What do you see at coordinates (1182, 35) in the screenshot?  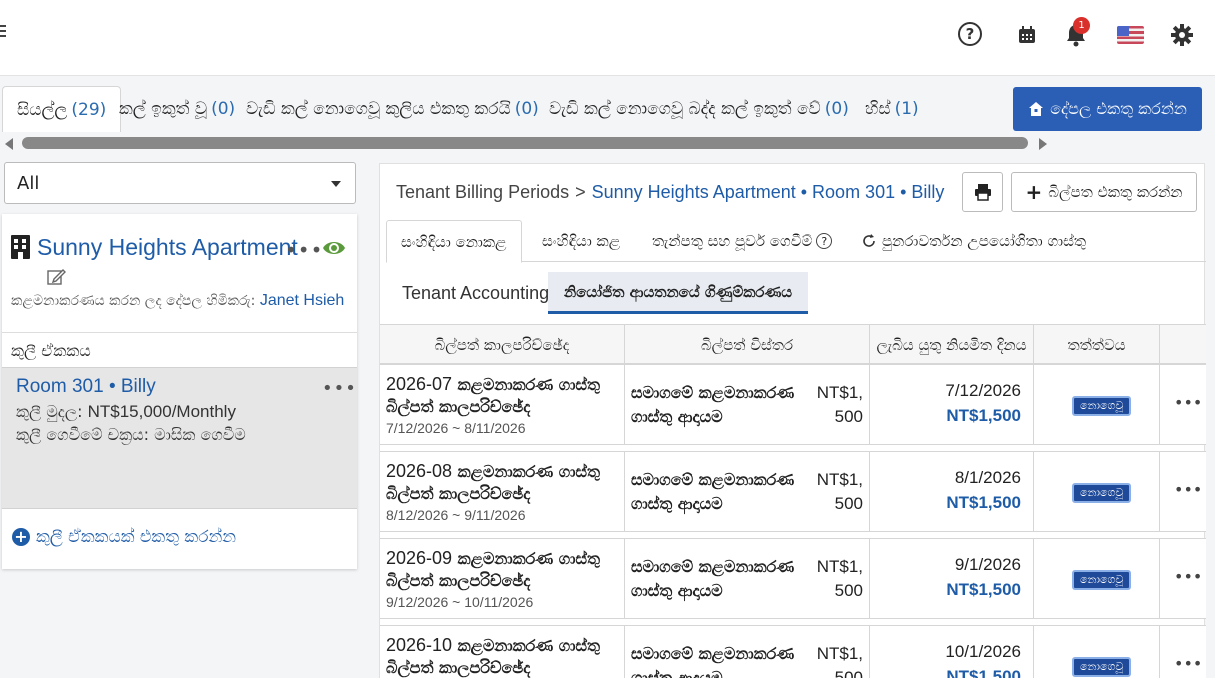 I see `gear-icon` at bounding box center [1182, 35].